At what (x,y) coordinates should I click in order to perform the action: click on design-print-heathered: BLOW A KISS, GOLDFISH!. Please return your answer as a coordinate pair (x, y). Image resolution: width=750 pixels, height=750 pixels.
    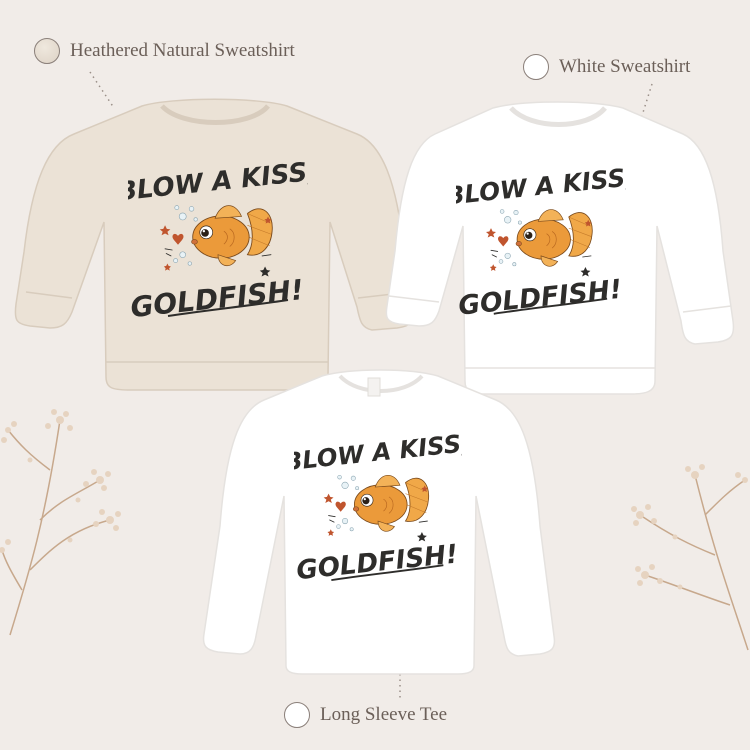
    Looking at the image, I should click on (217, 240).